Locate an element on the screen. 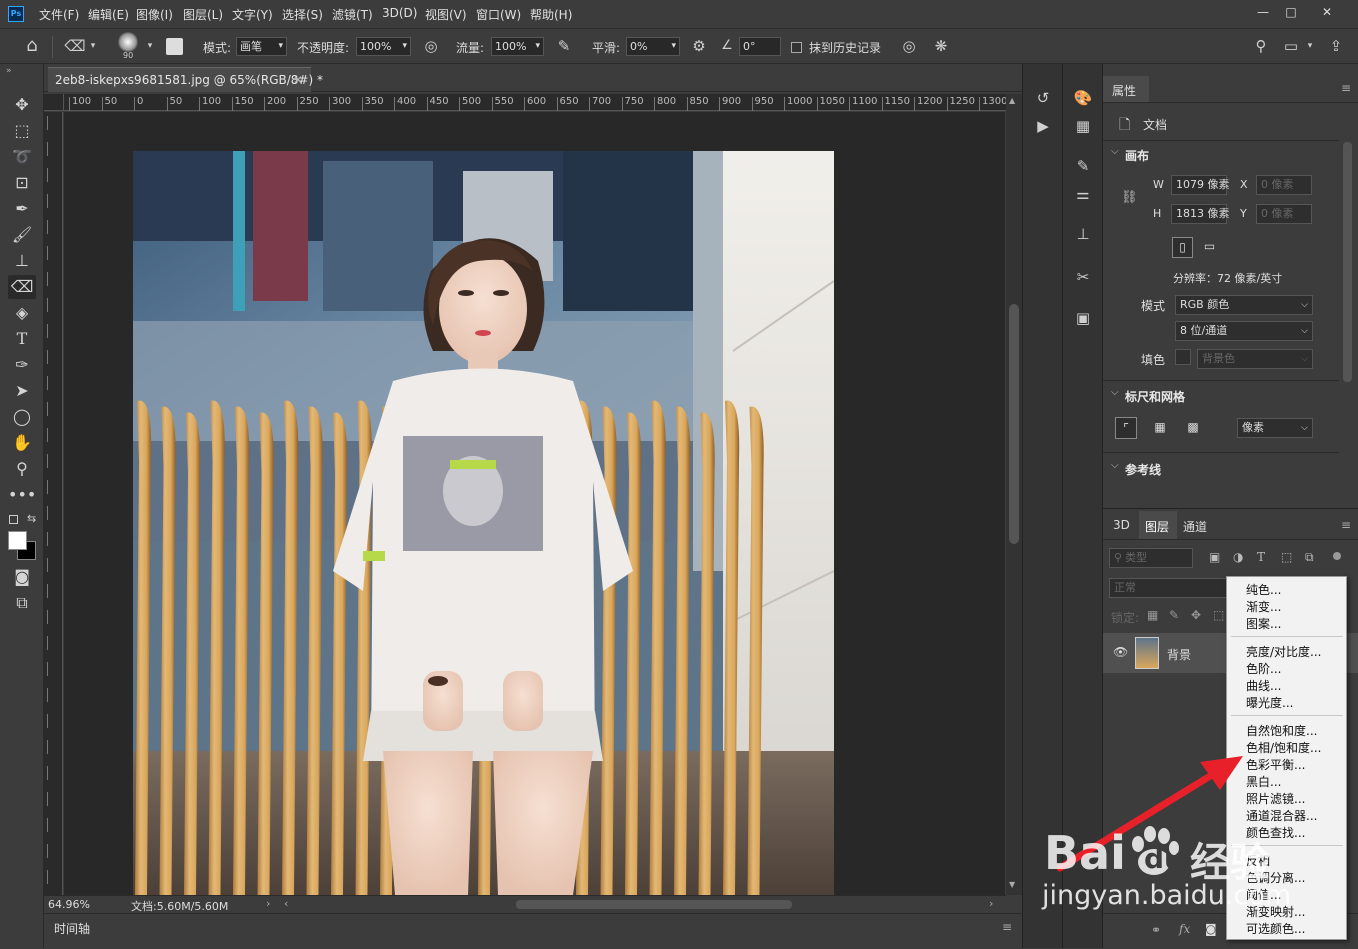 The width and height of the screenshot is (1358, 949). tab-channels: 通道 is located at coordinates (1195, 526).